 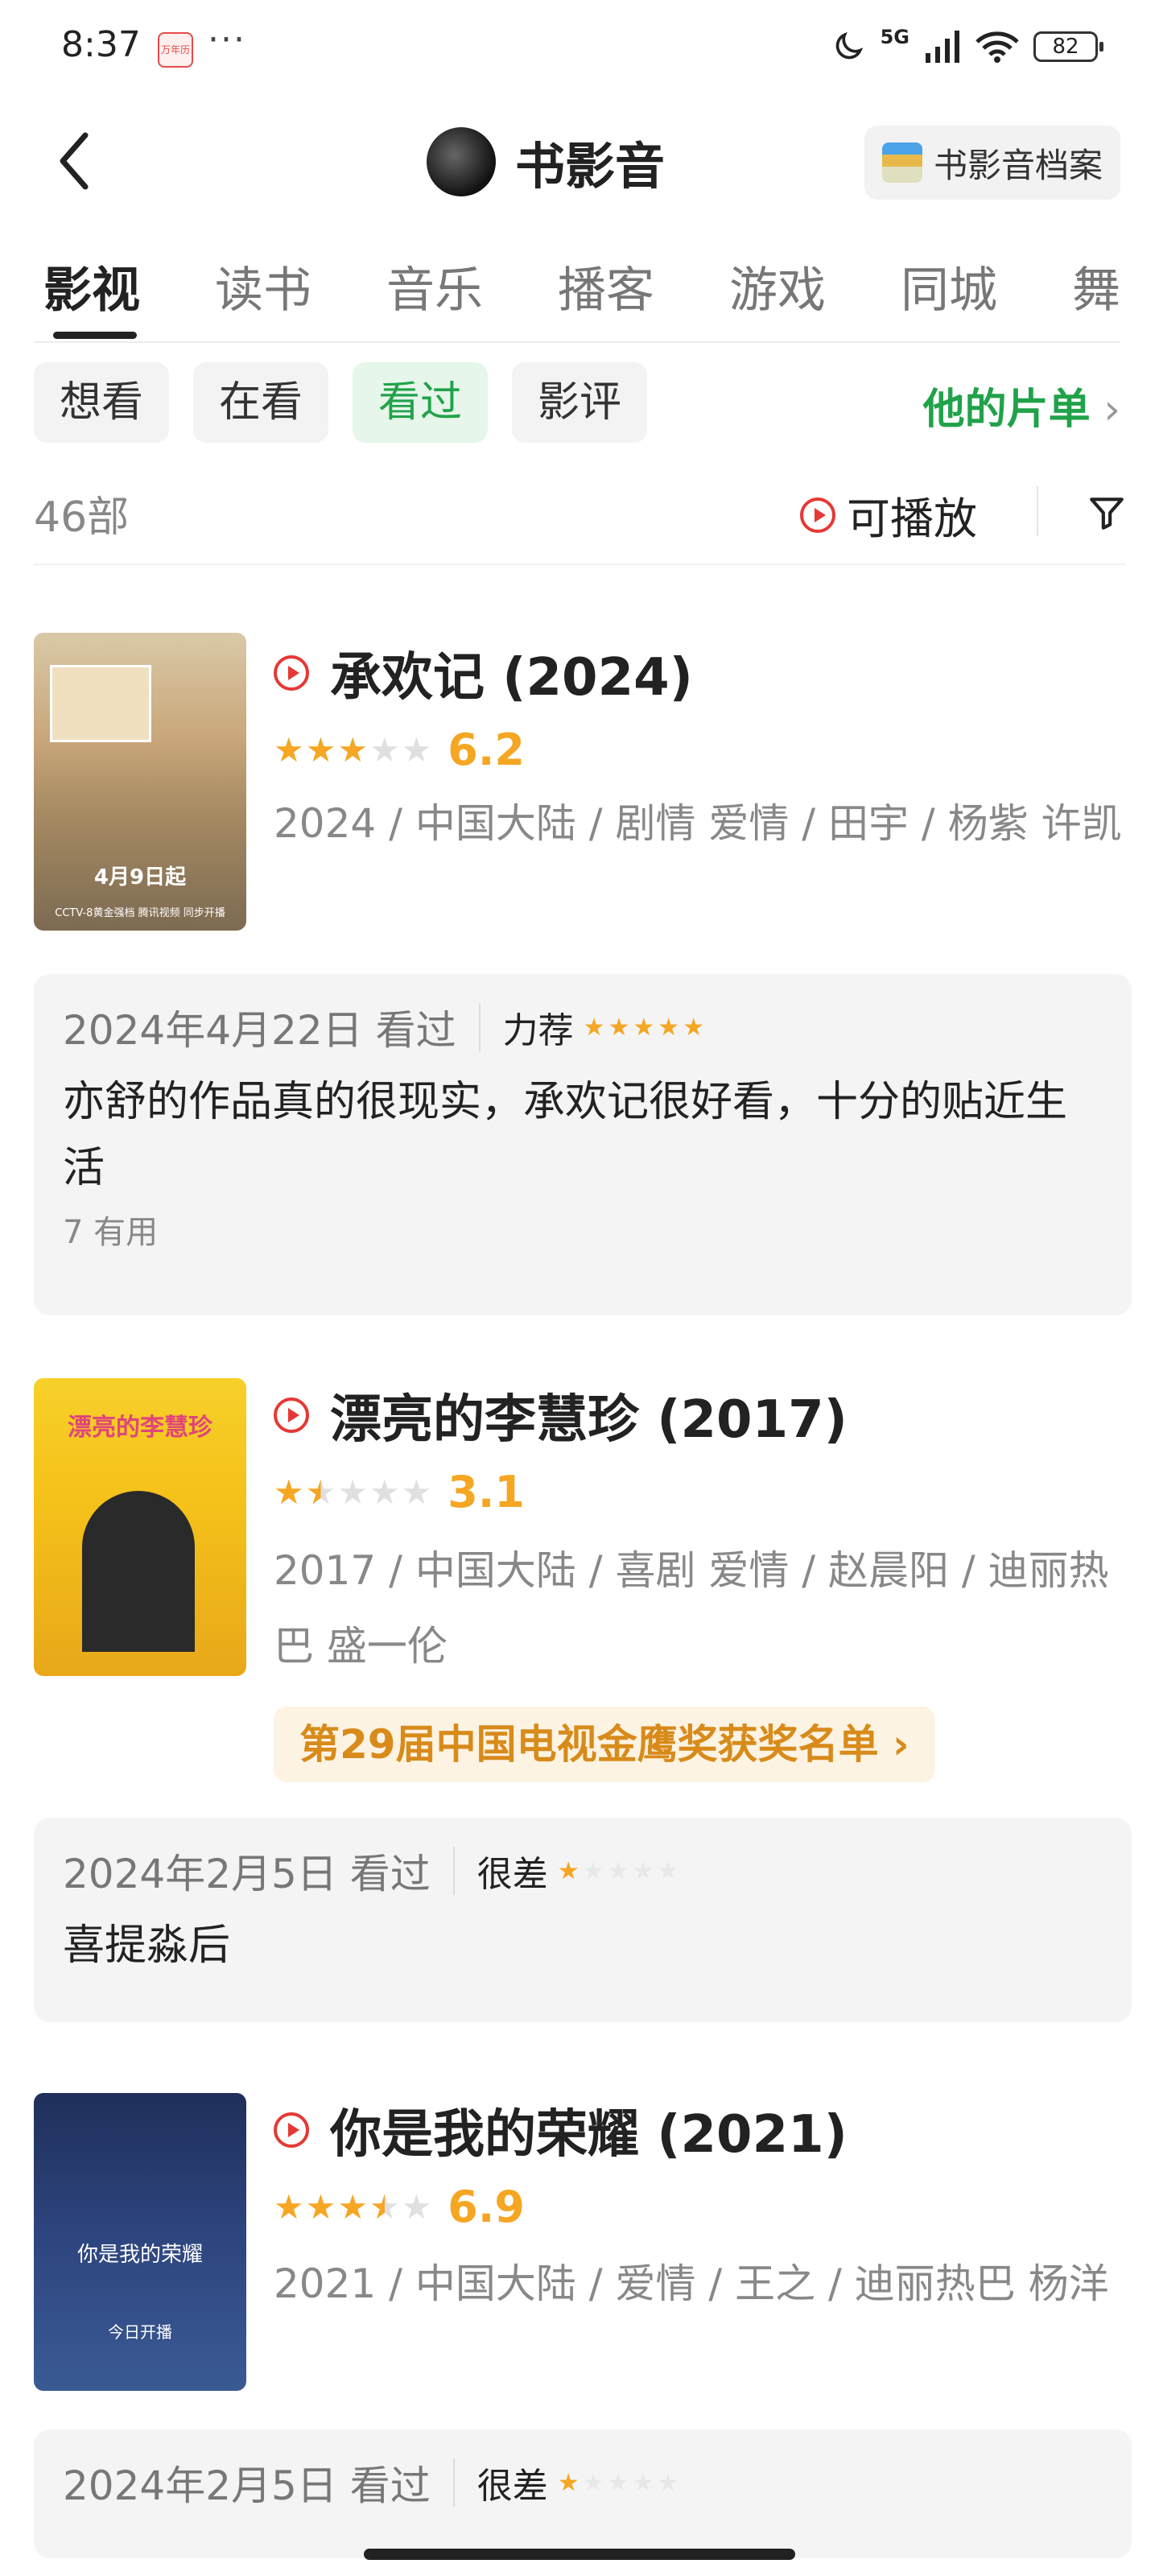 I want to click on movie-poster: 你是我的荣耀 今日开播, so click(x=140, y=2242).